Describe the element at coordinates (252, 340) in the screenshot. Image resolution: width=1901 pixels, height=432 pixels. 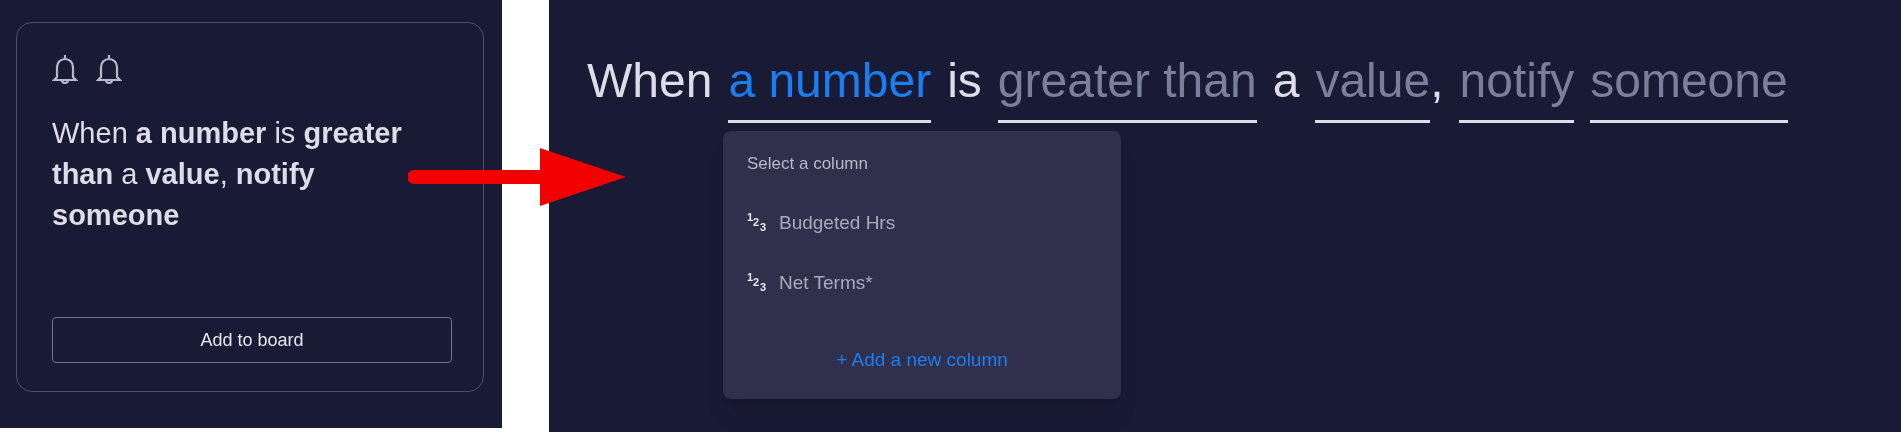
I see `add-to-board-button: Add to board` at that location.